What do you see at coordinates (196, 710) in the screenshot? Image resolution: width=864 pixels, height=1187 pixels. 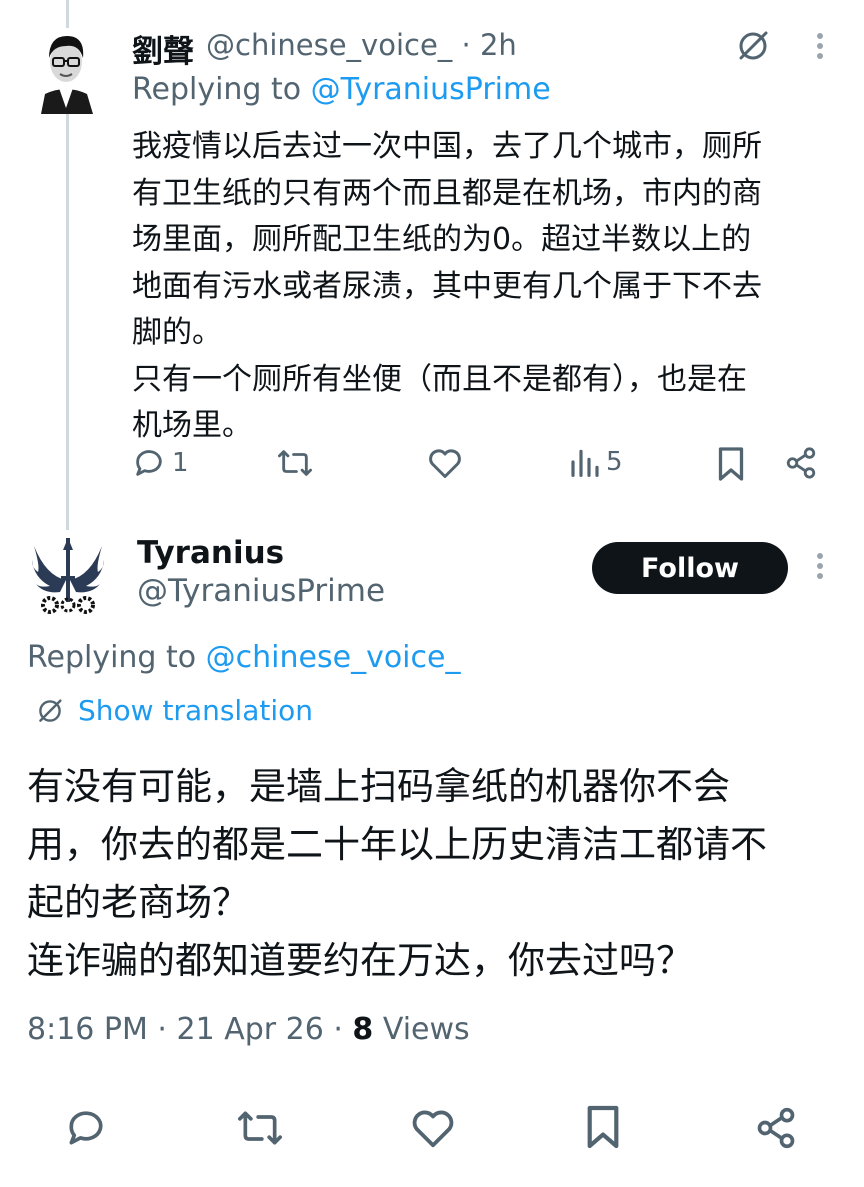 I see `show-translation-label: Show translation` at bounding box center [196, 710].